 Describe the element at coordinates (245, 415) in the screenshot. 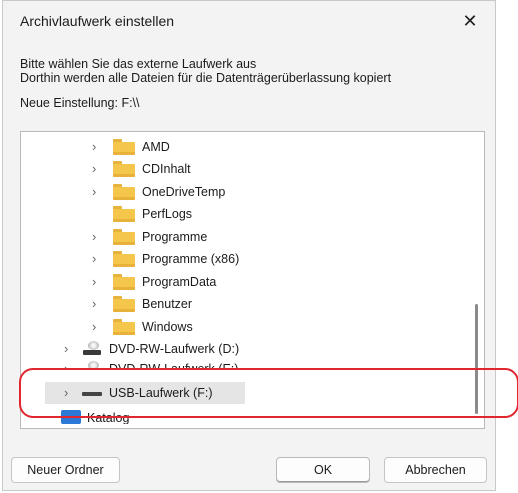

I see `tree-catalog-item: Katalog` at that location.